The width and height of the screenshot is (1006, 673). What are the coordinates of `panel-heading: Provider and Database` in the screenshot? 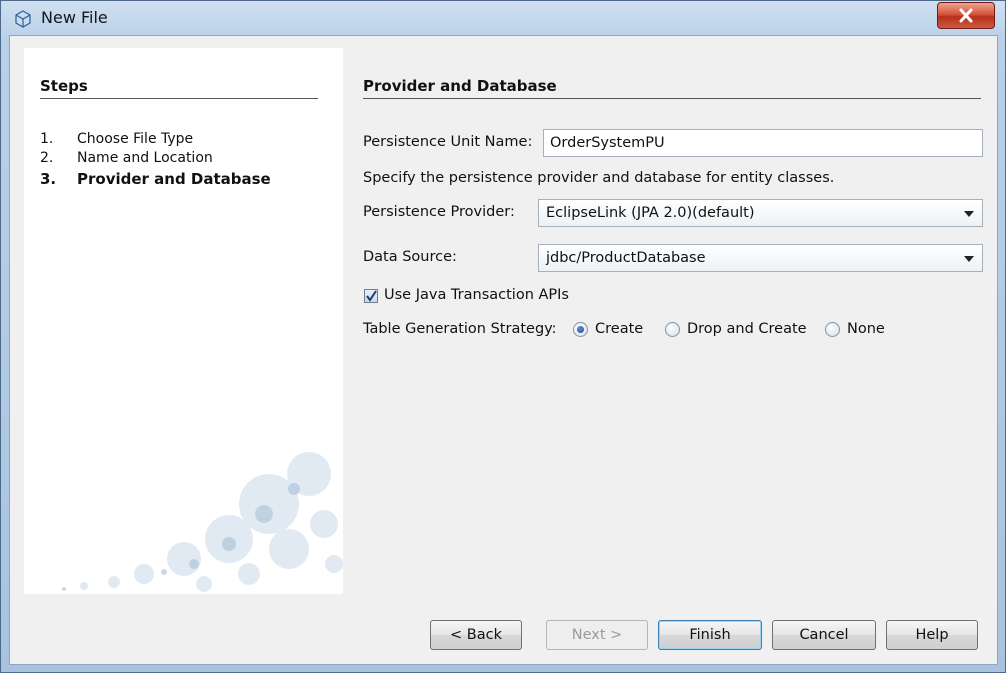 It's located at (672, 88).